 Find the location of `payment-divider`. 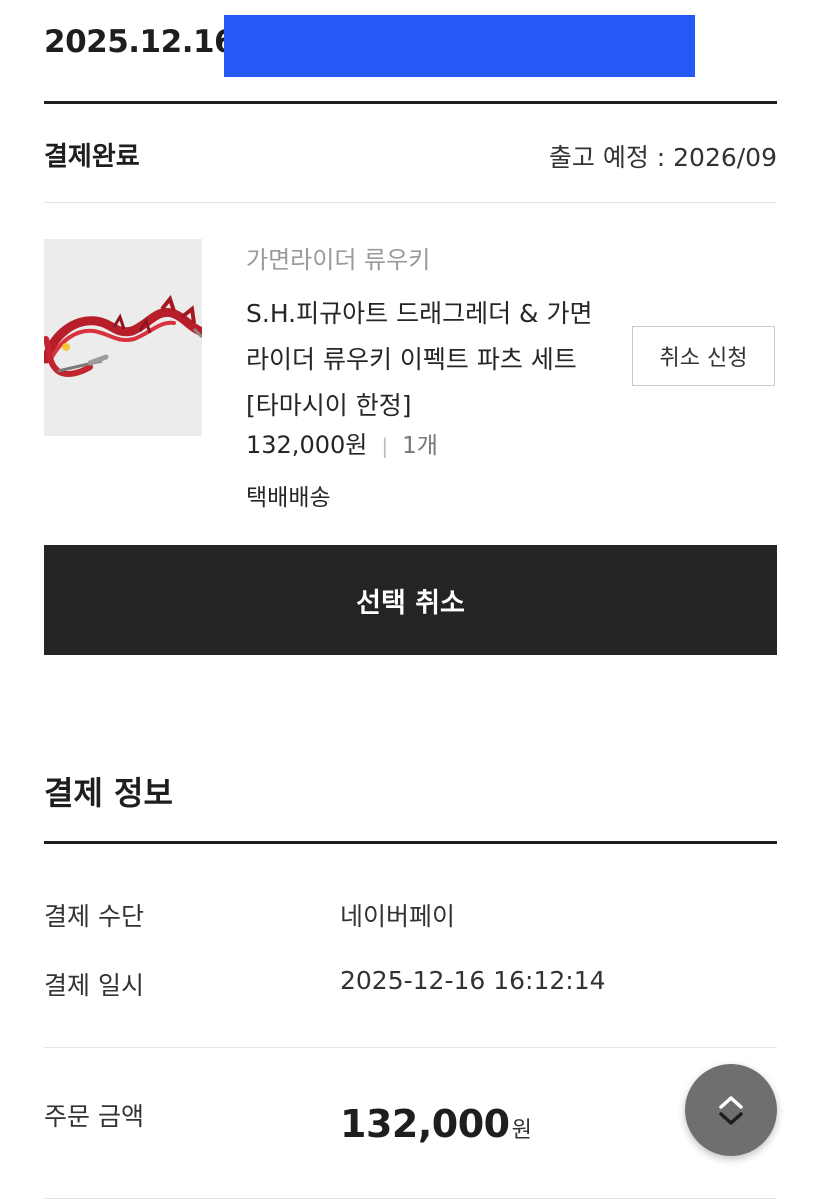

payment-divider is located at coordinates (410, 842).